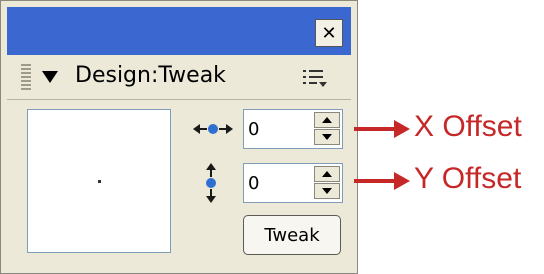  I want to click on y-offset-arrow, so click(382, 181).